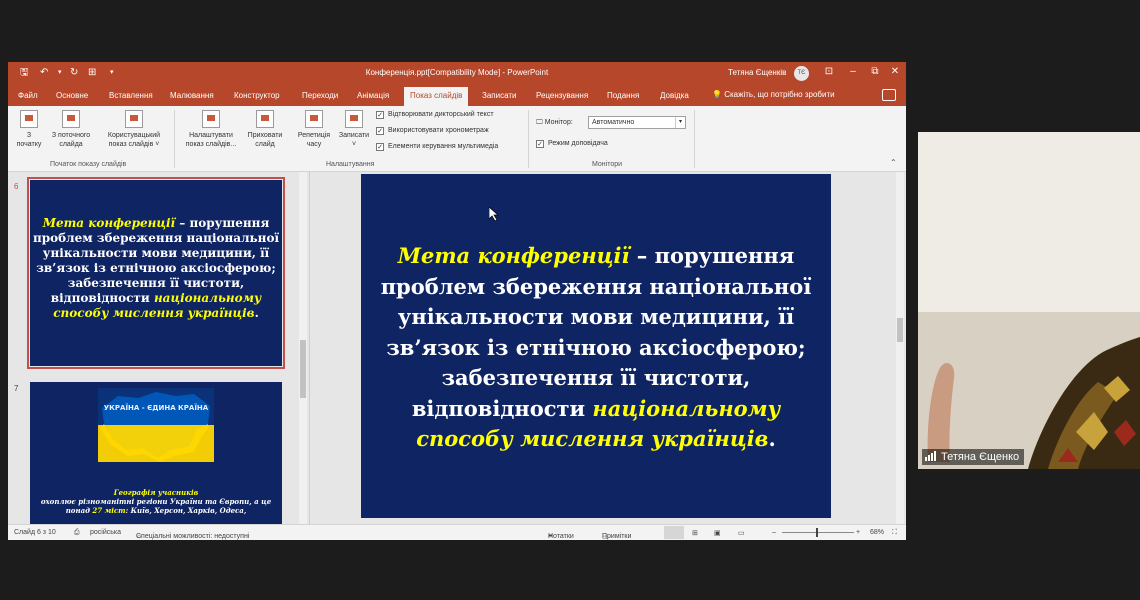 The height and width of the screenshot is (600, 1140). I want to click on tab-design: Конструктор, so click(257, 95).